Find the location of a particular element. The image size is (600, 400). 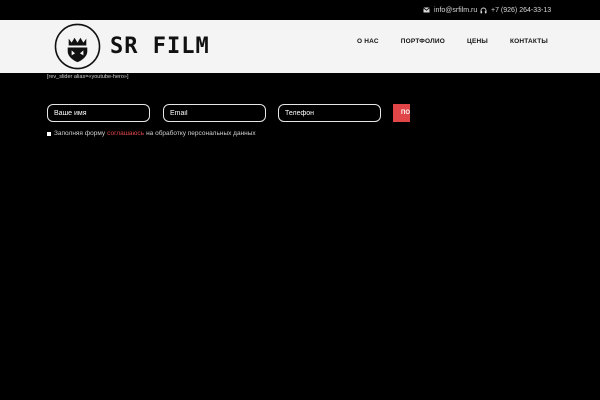

consent-checkbox is located at coordinates (49, 133).